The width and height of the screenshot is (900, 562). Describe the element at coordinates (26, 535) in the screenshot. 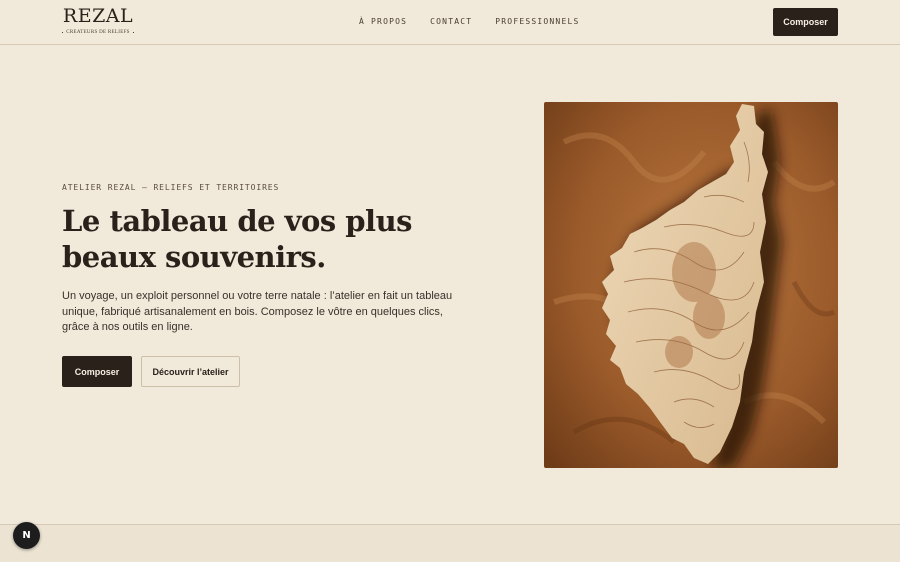

I see `framework-dev-badge: N` at that location.